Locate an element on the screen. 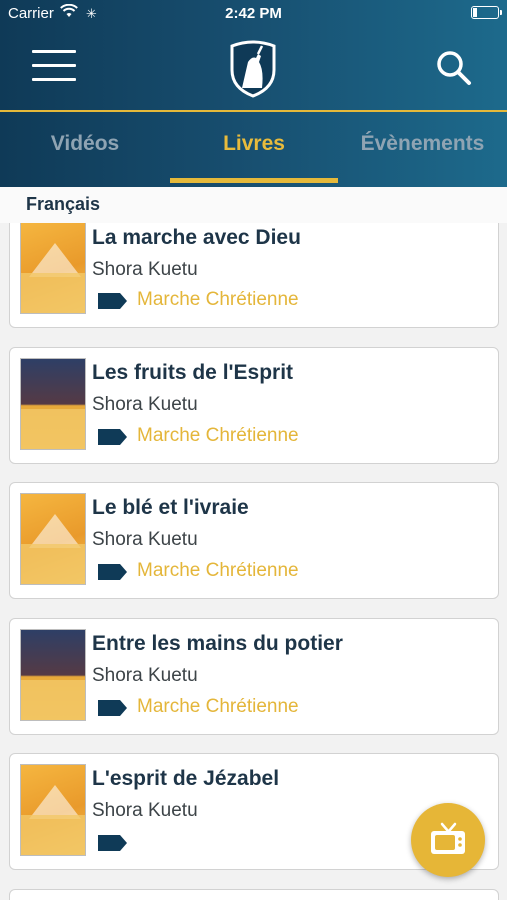 The image size is (507, 900). book-title: La marche avec Dieu is located at coordinates (196, 237).